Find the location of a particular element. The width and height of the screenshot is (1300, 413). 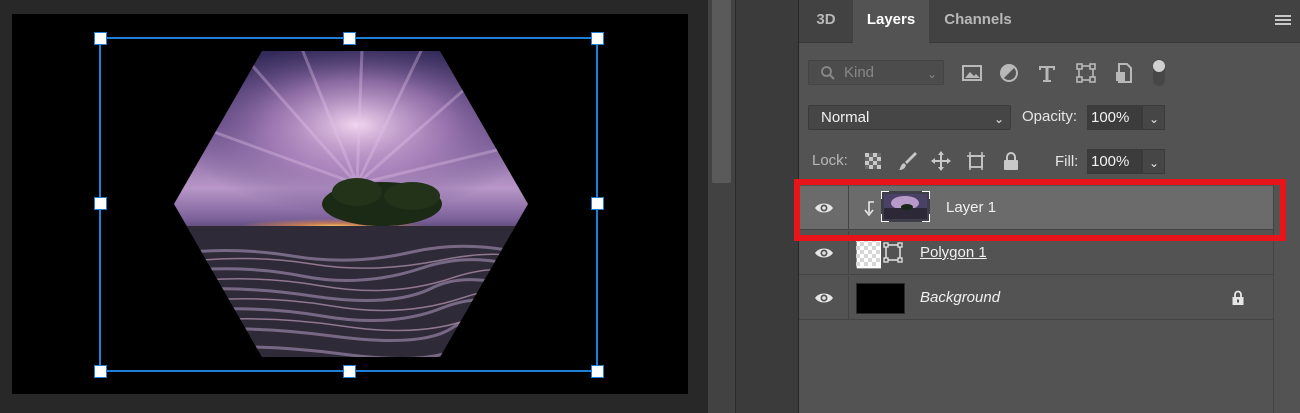

blend-mode-value: Normal is located at coordinates (845, 117).